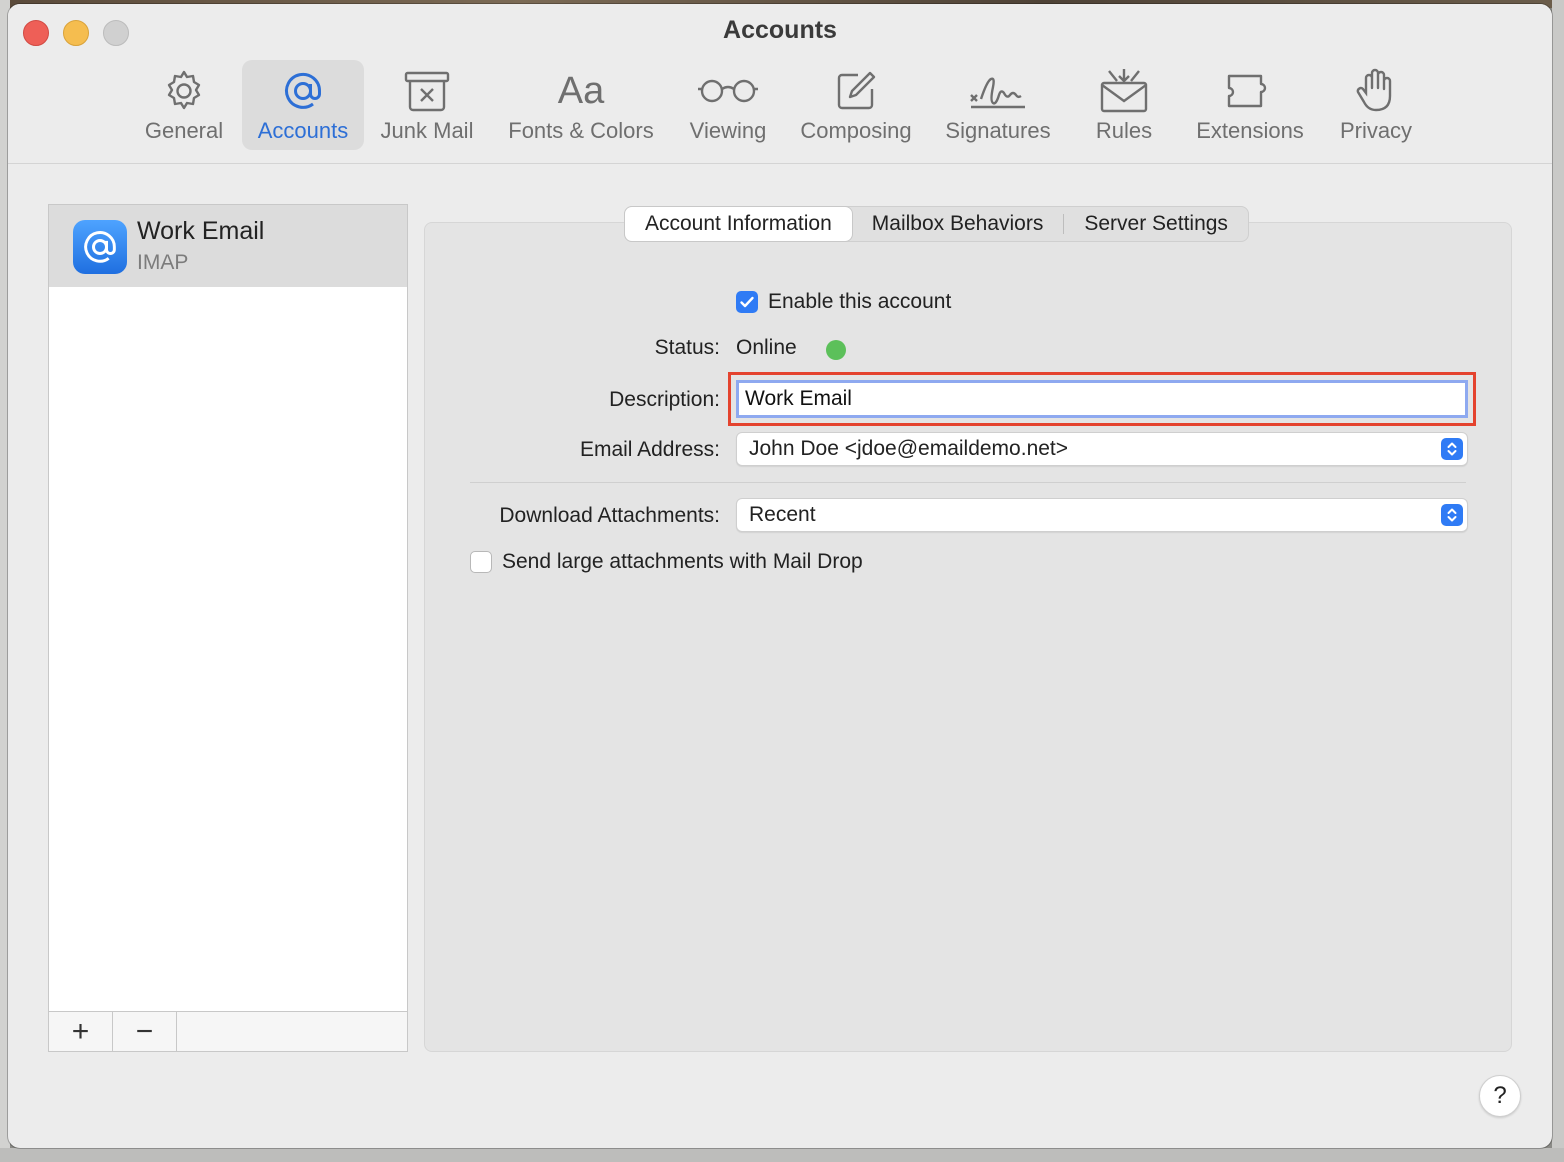  What do you see at coordinates (738, 224) in the screenshot?
I see `tab-account-information: Account Information` at bounding box center [738, 224].